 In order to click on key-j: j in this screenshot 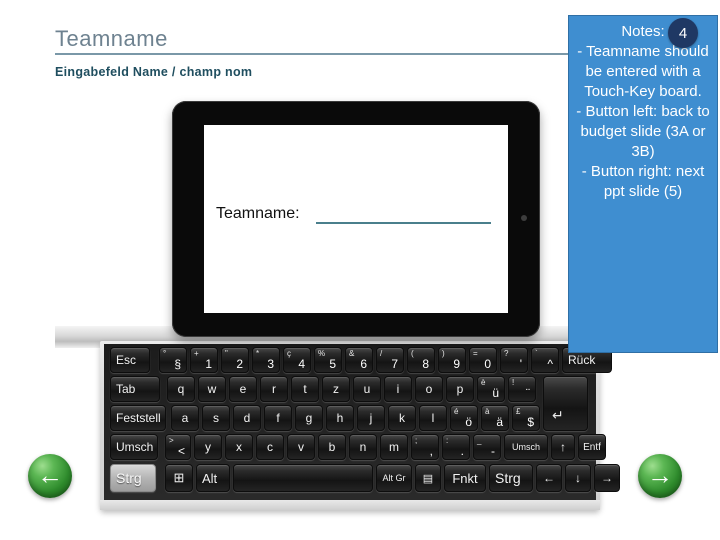, I will do `click(371, 418)`.